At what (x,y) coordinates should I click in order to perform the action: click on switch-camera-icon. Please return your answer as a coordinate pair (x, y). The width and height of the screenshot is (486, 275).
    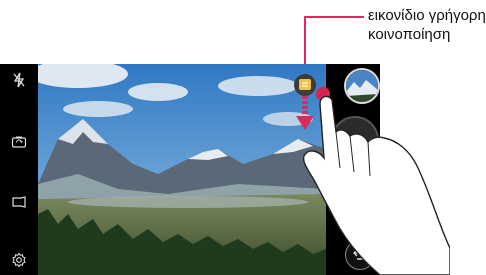
    Looking at the image, I should click on (19, 142).